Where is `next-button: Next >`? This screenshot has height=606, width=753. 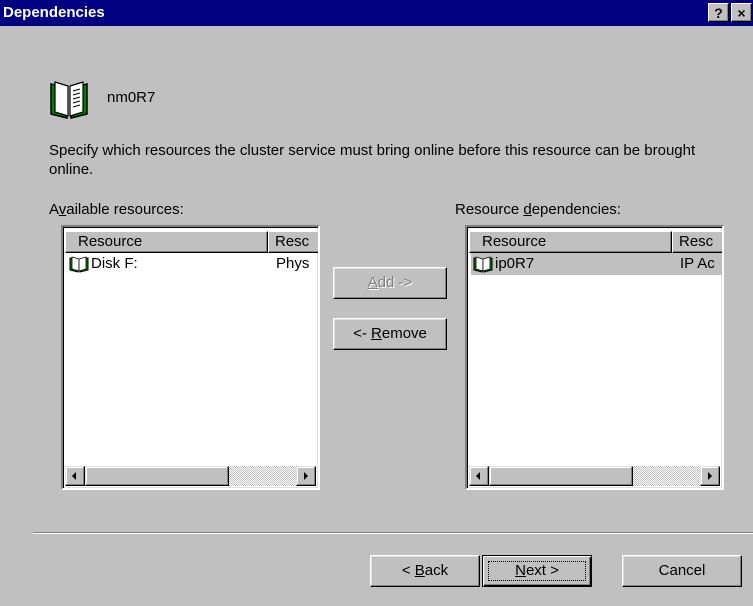
next-button: Next > is located at coordinates (537, 571).